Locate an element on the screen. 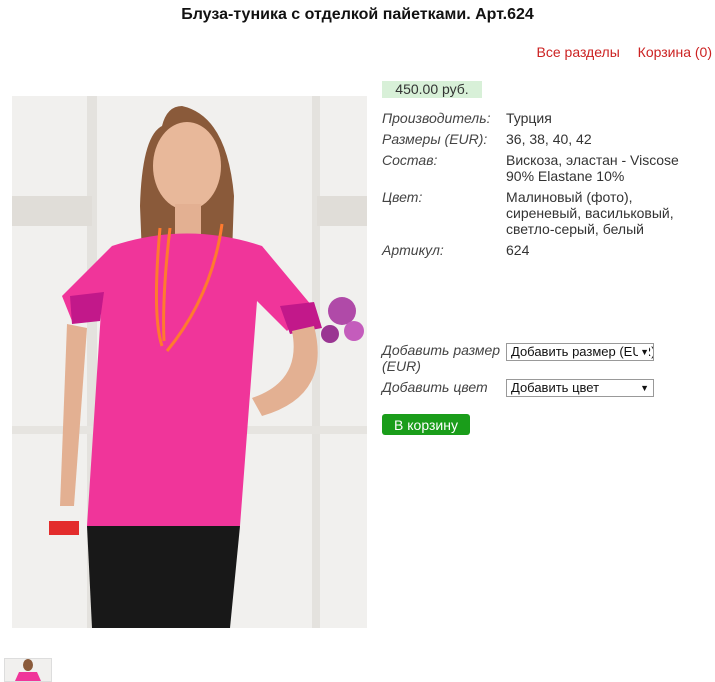 This screenshot has height=682, width=715. all-sections-link: Все разделы is located at coordinates (578, 52).